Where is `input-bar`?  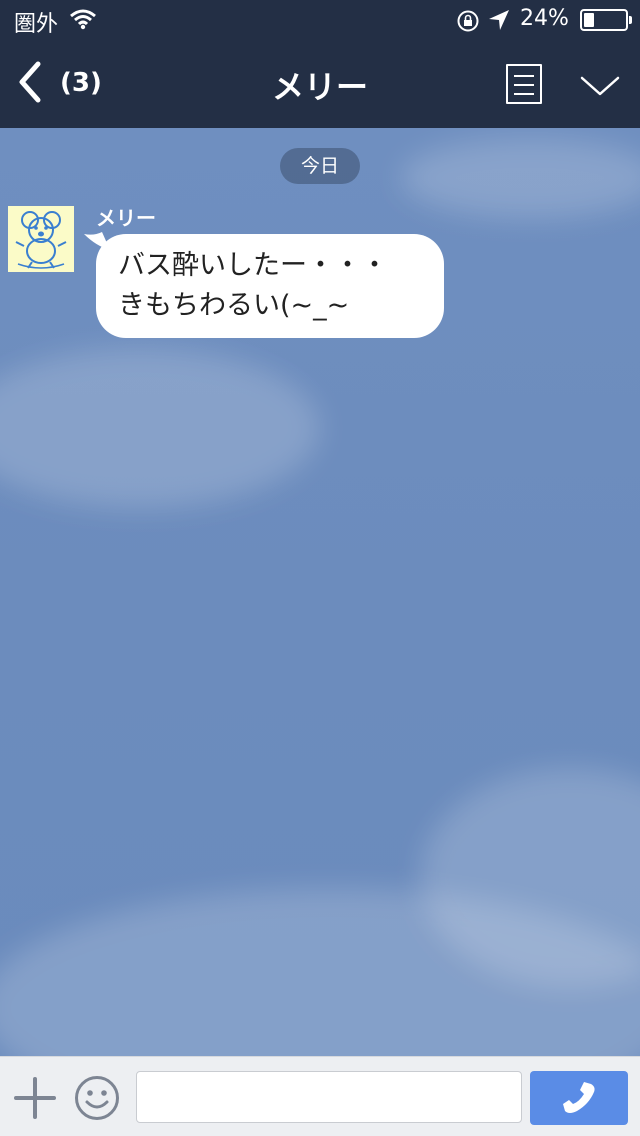
input-bar is located at coordinates (320, 1096).